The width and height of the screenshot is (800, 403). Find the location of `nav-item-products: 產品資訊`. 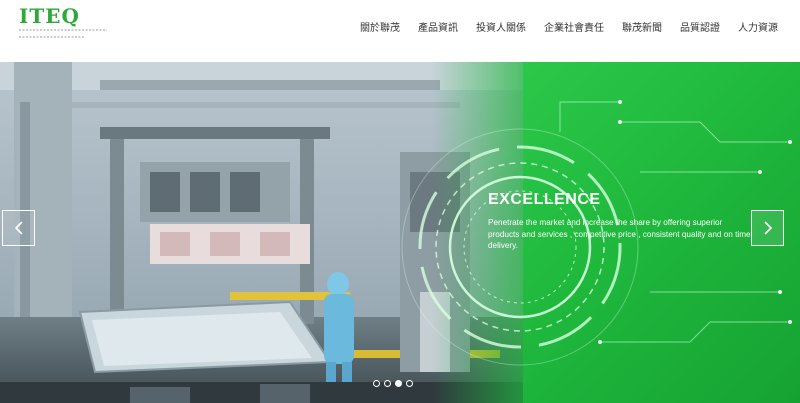

nav-item-products: 產品資訊 is located at coordinates (438, 29).